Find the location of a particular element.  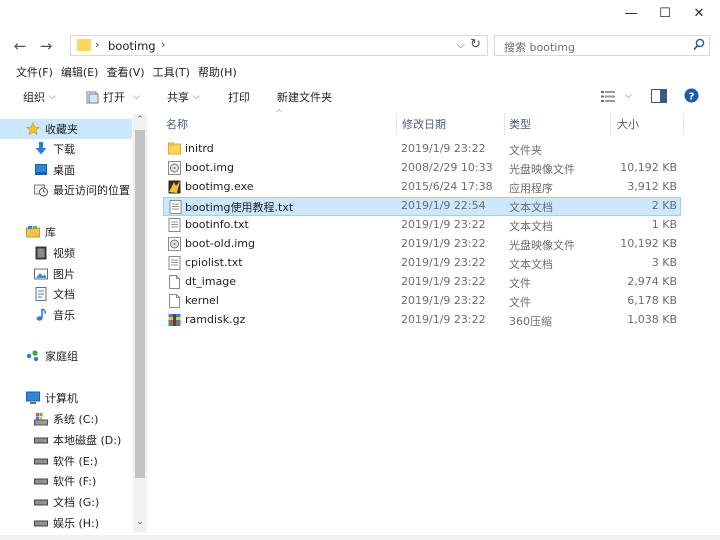

close-button: ✕ is located at coordinates (699, 13).